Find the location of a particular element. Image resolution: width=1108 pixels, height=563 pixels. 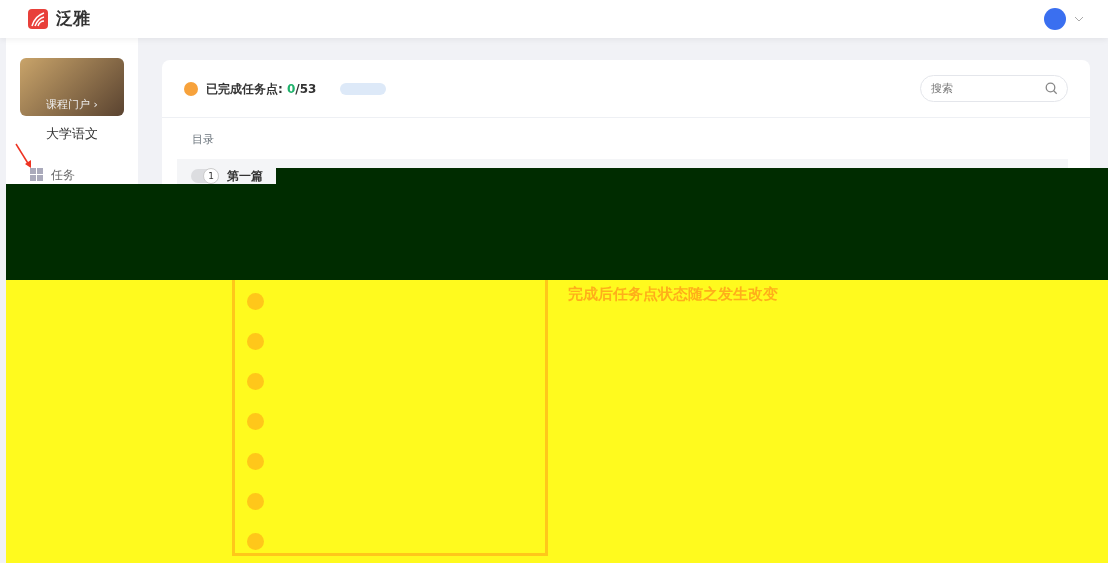

annotation-text: 完成后任务点状态随之发生改变 is located at coordinates (673, 294).